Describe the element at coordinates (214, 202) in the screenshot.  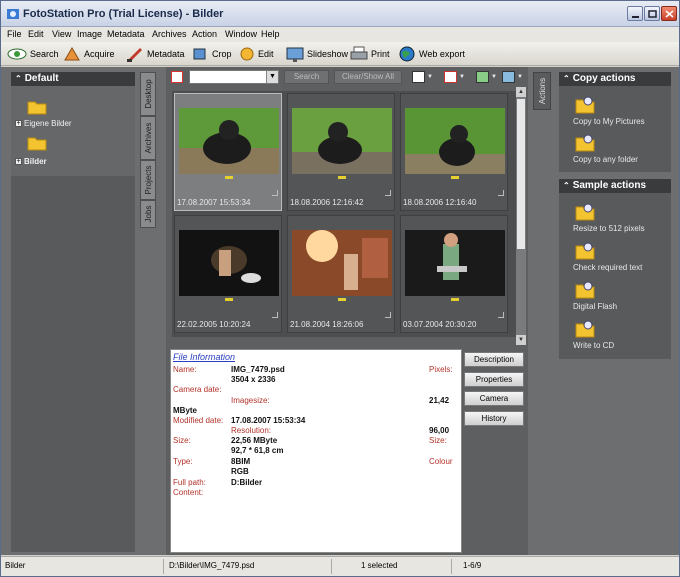
I see `thumbnail-date: 17.08.2007 15:53:34` at that location.